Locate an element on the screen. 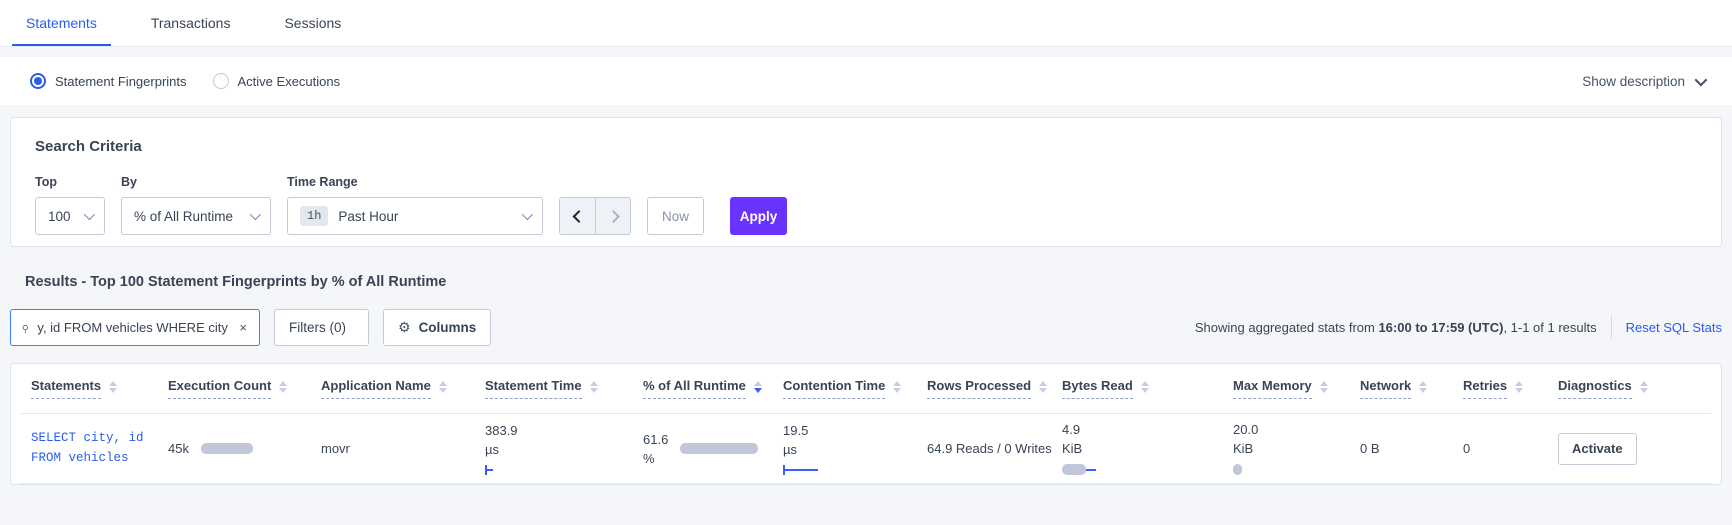 The image size is (1732, 525). previous-range-button is located at coordinates (577, 216).